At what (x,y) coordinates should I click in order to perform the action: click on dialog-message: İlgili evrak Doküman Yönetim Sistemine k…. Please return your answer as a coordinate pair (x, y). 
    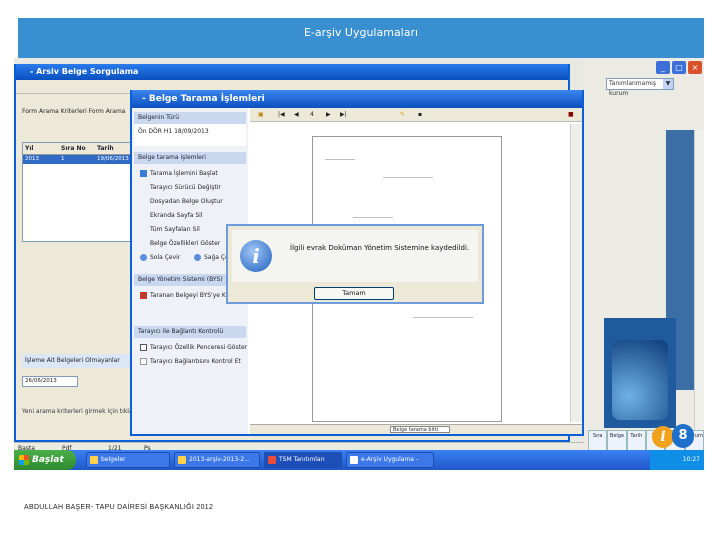
    Looking at the image, I should click on (380, 248).